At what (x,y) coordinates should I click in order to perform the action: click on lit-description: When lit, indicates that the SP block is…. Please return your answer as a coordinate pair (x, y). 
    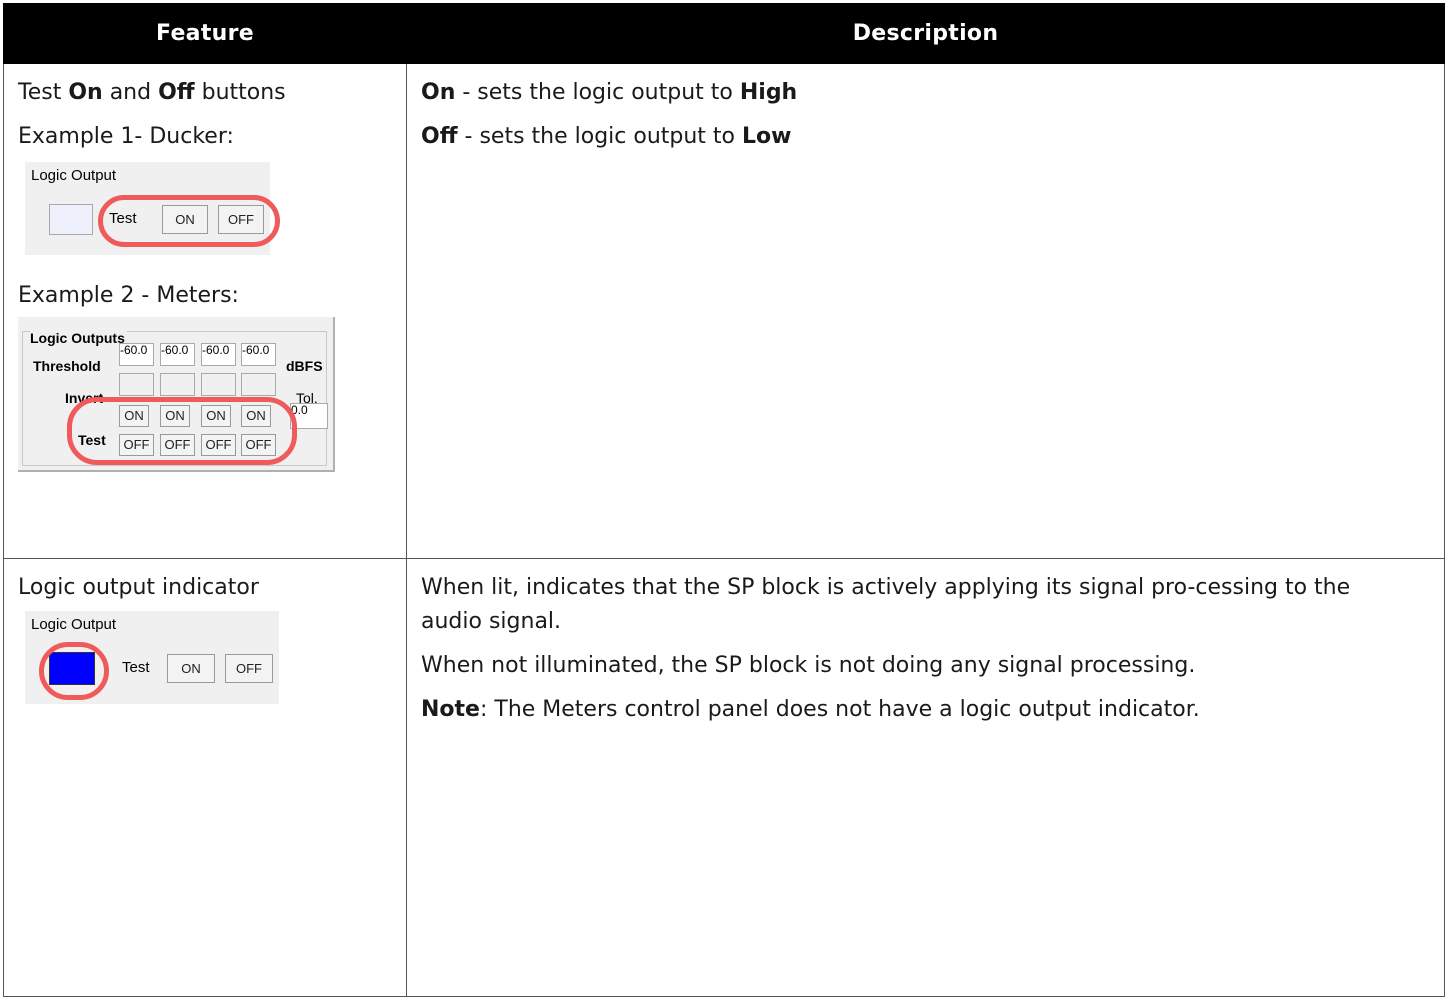
    Looking at the image, I should click on (886, 604).